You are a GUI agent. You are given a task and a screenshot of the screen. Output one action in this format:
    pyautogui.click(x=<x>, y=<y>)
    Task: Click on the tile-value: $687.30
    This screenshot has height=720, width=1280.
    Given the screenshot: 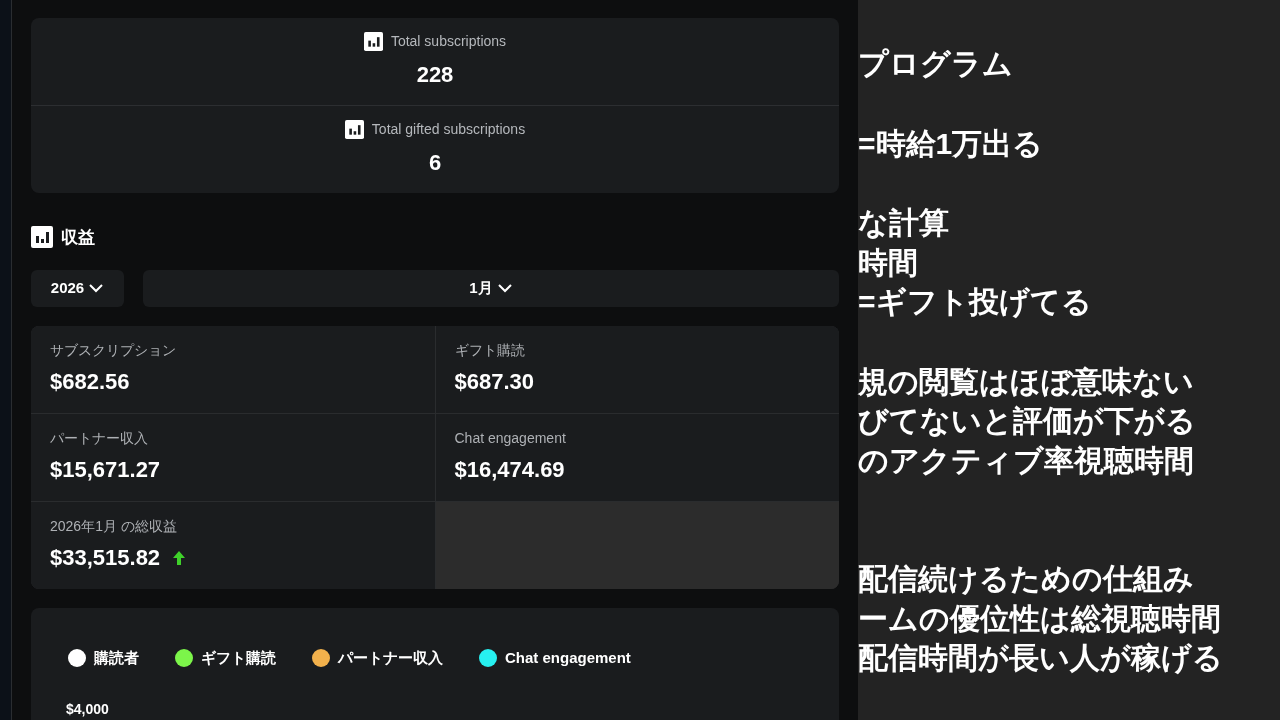 What is the action you would take?
    pyautogui.click(x=494, y=382)
    